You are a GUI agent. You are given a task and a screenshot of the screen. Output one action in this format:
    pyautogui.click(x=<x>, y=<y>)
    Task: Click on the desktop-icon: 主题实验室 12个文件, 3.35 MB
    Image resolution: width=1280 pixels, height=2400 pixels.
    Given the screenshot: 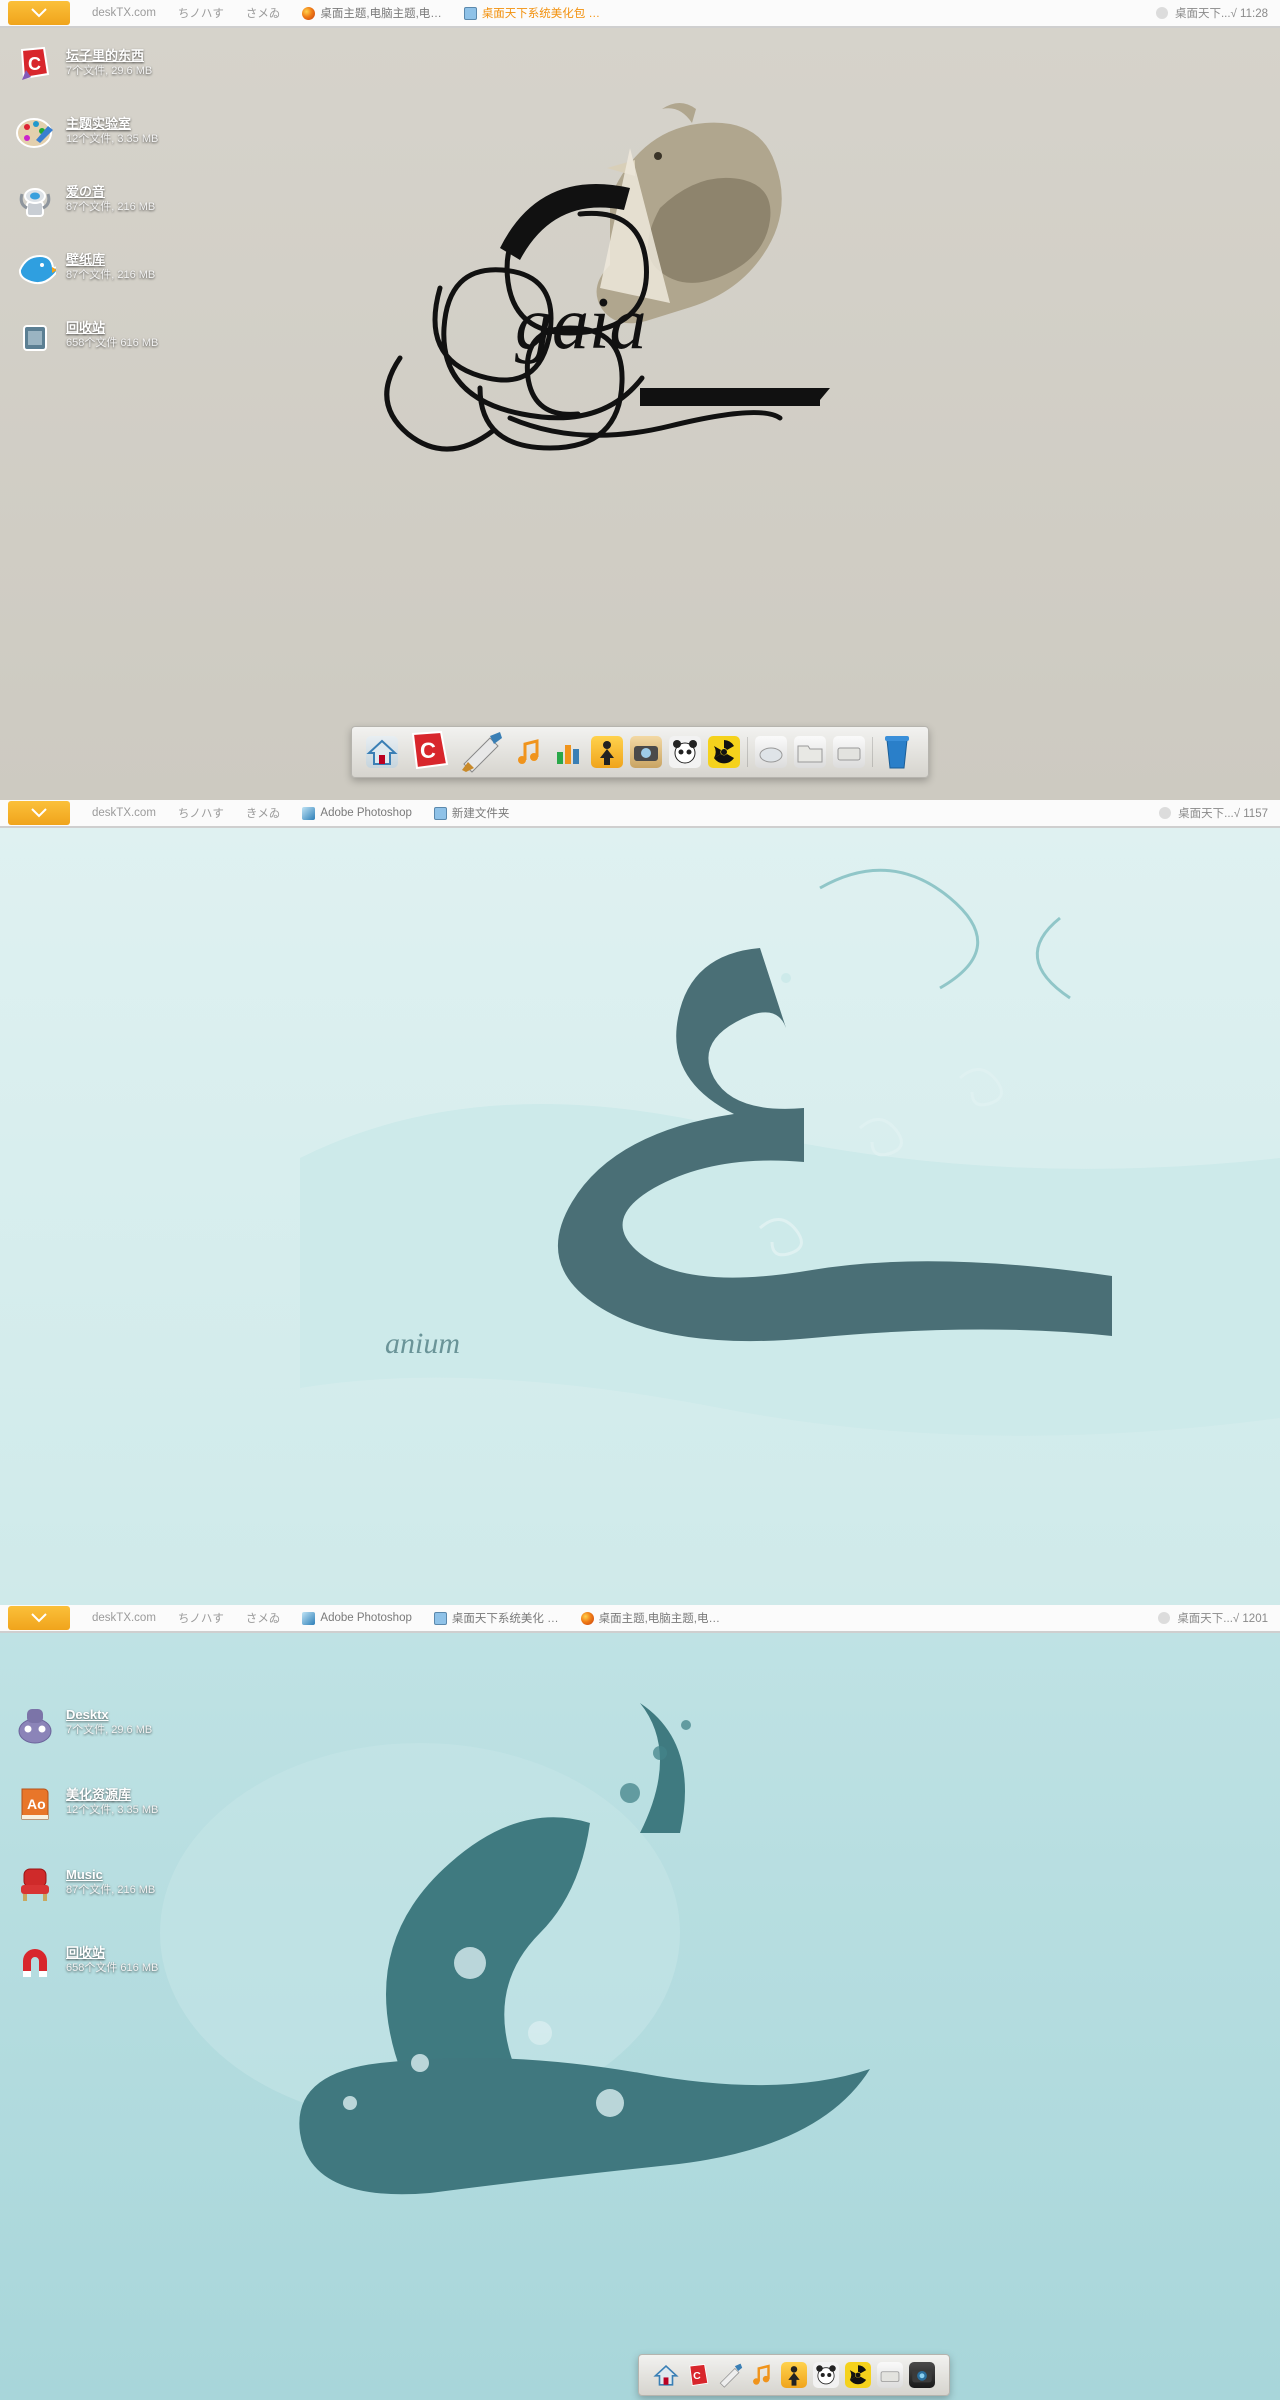 What is the action you would take?
    pyautogui.click(x=86, y=133)
    